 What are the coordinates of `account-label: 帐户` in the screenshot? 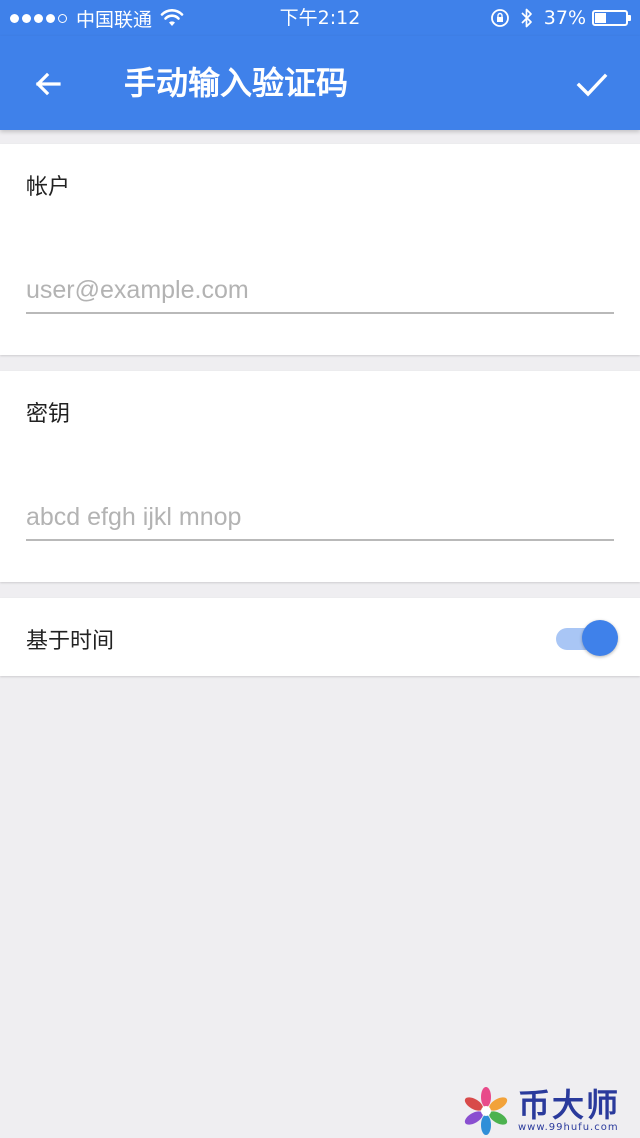 It's located at (48, 187).